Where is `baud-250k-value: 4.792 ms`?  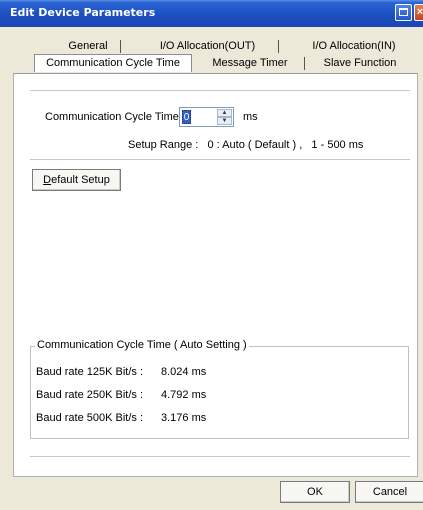
baud-250k-value: 4.792 ms is located at coordinates (184, 395).